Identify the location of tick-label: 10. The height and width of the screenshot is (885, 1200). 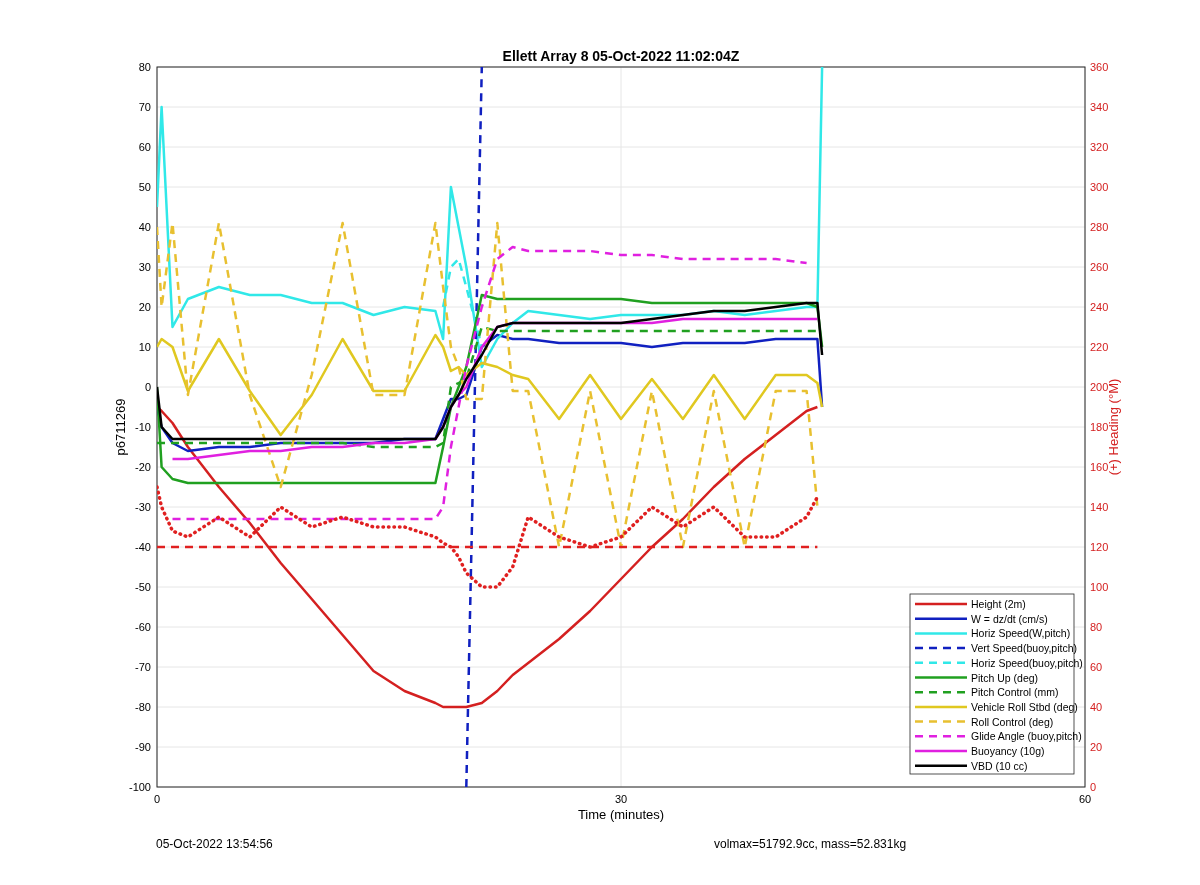
(144, 347).